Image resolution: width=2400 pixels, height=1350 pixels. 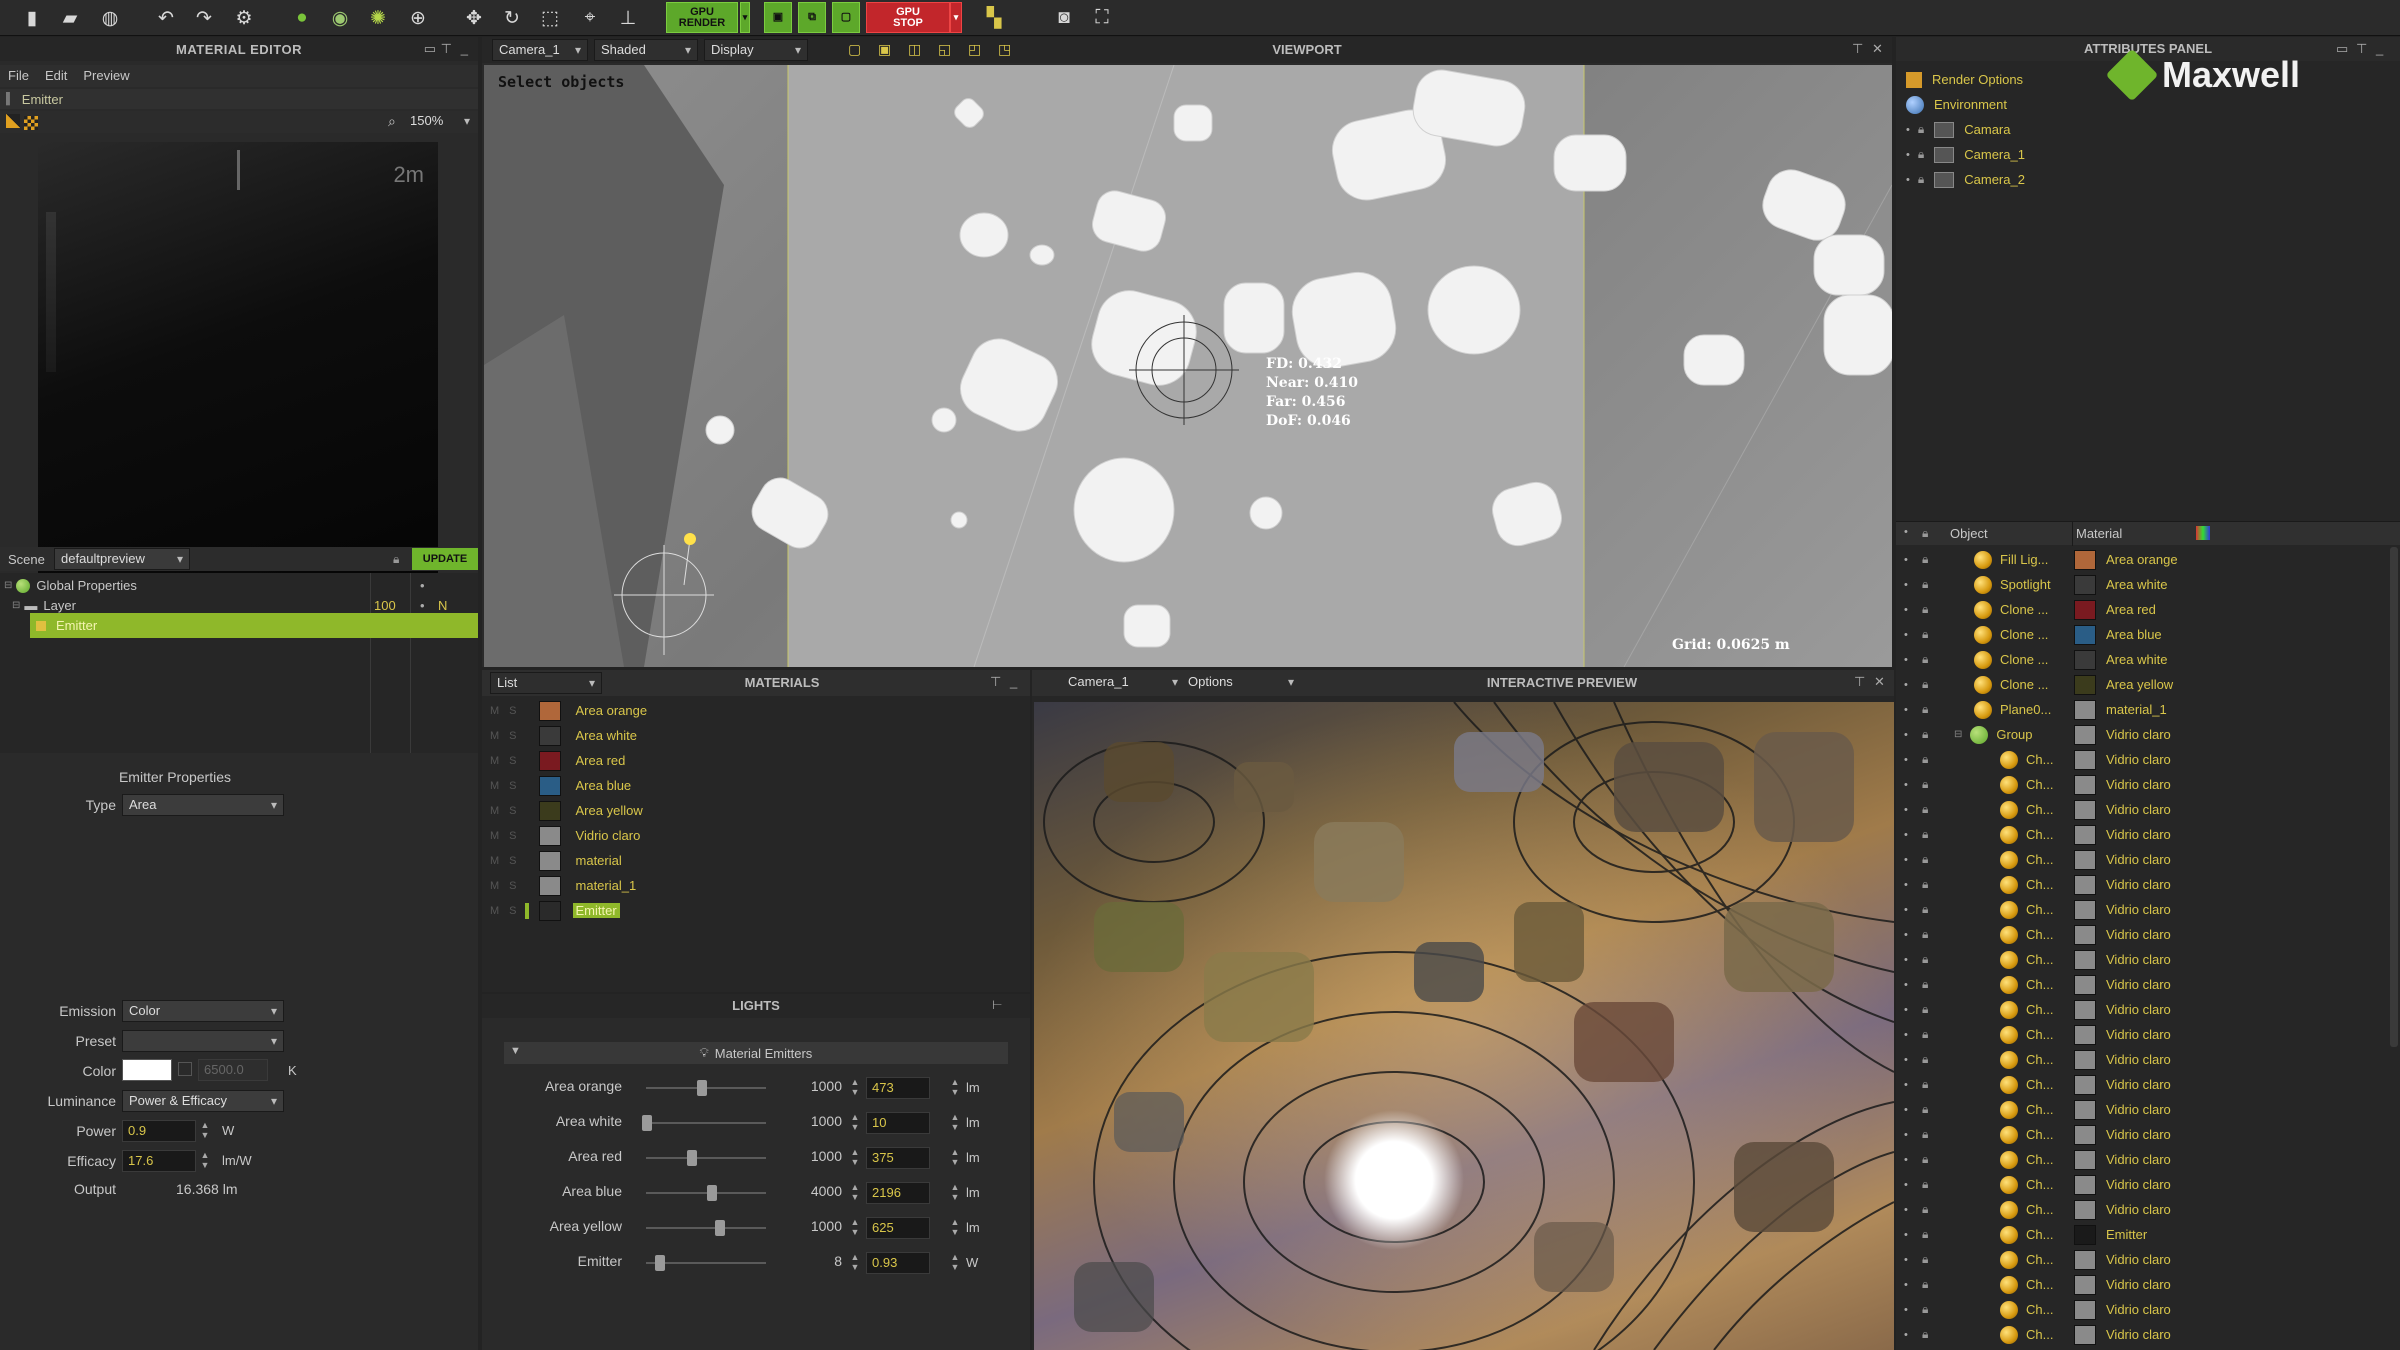 I want to click on panel-minimize-icon: _, so click(x=464, y=48).